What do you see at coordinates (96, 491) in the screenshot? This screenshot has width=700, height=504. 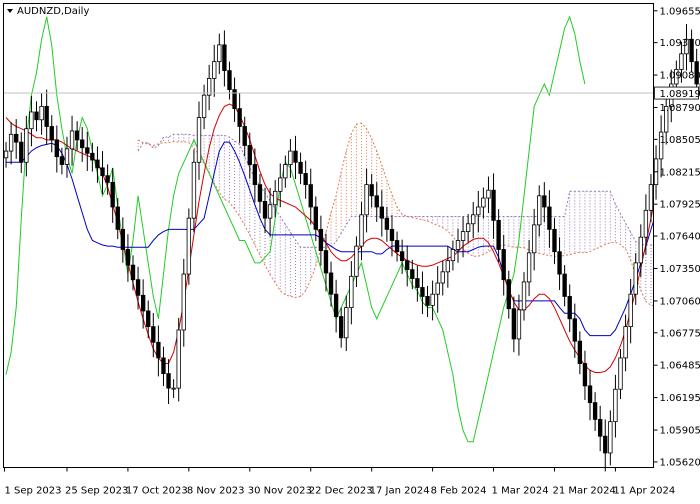 I see `x-axis-tick-label: 25 Sep 2023` at bounding box center [96, 491].